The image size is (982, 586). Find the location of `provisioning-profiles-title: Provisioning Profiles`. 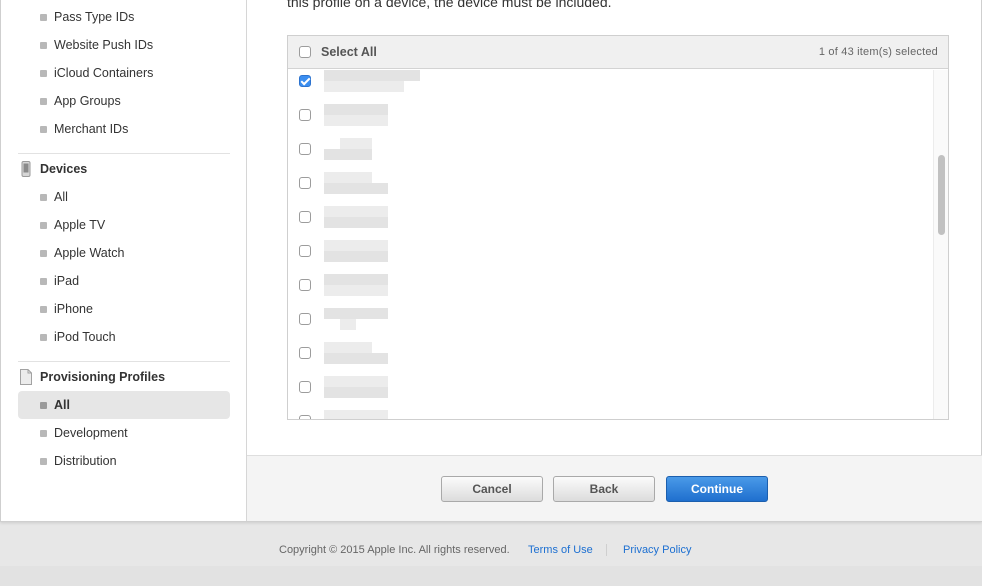

provisioning-profiles-title: Provisioning Profiles is located at coordinates (103, 377).